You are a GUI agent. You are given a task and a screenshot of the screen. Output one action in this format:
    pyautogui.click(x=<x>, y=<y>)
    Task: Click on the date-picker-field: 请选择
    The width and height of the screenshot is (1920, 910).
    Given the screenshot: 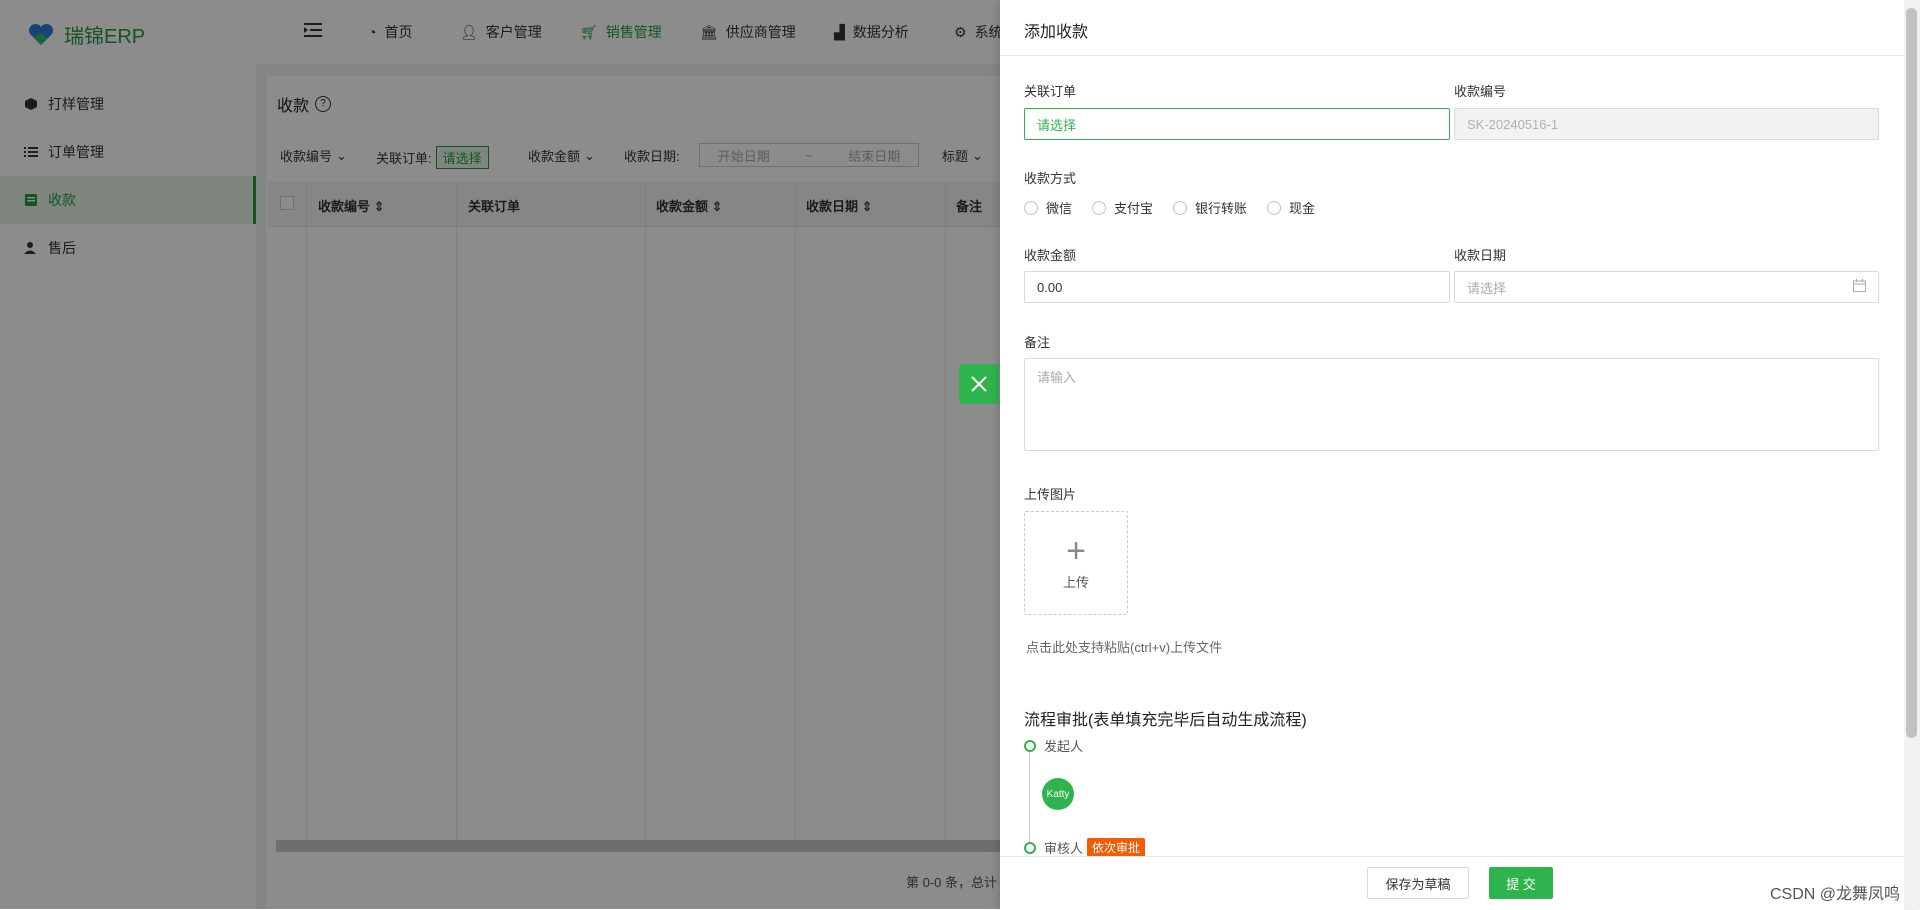 What is the action you would take?
    pyautogui.click(x=1666, y=287)
    